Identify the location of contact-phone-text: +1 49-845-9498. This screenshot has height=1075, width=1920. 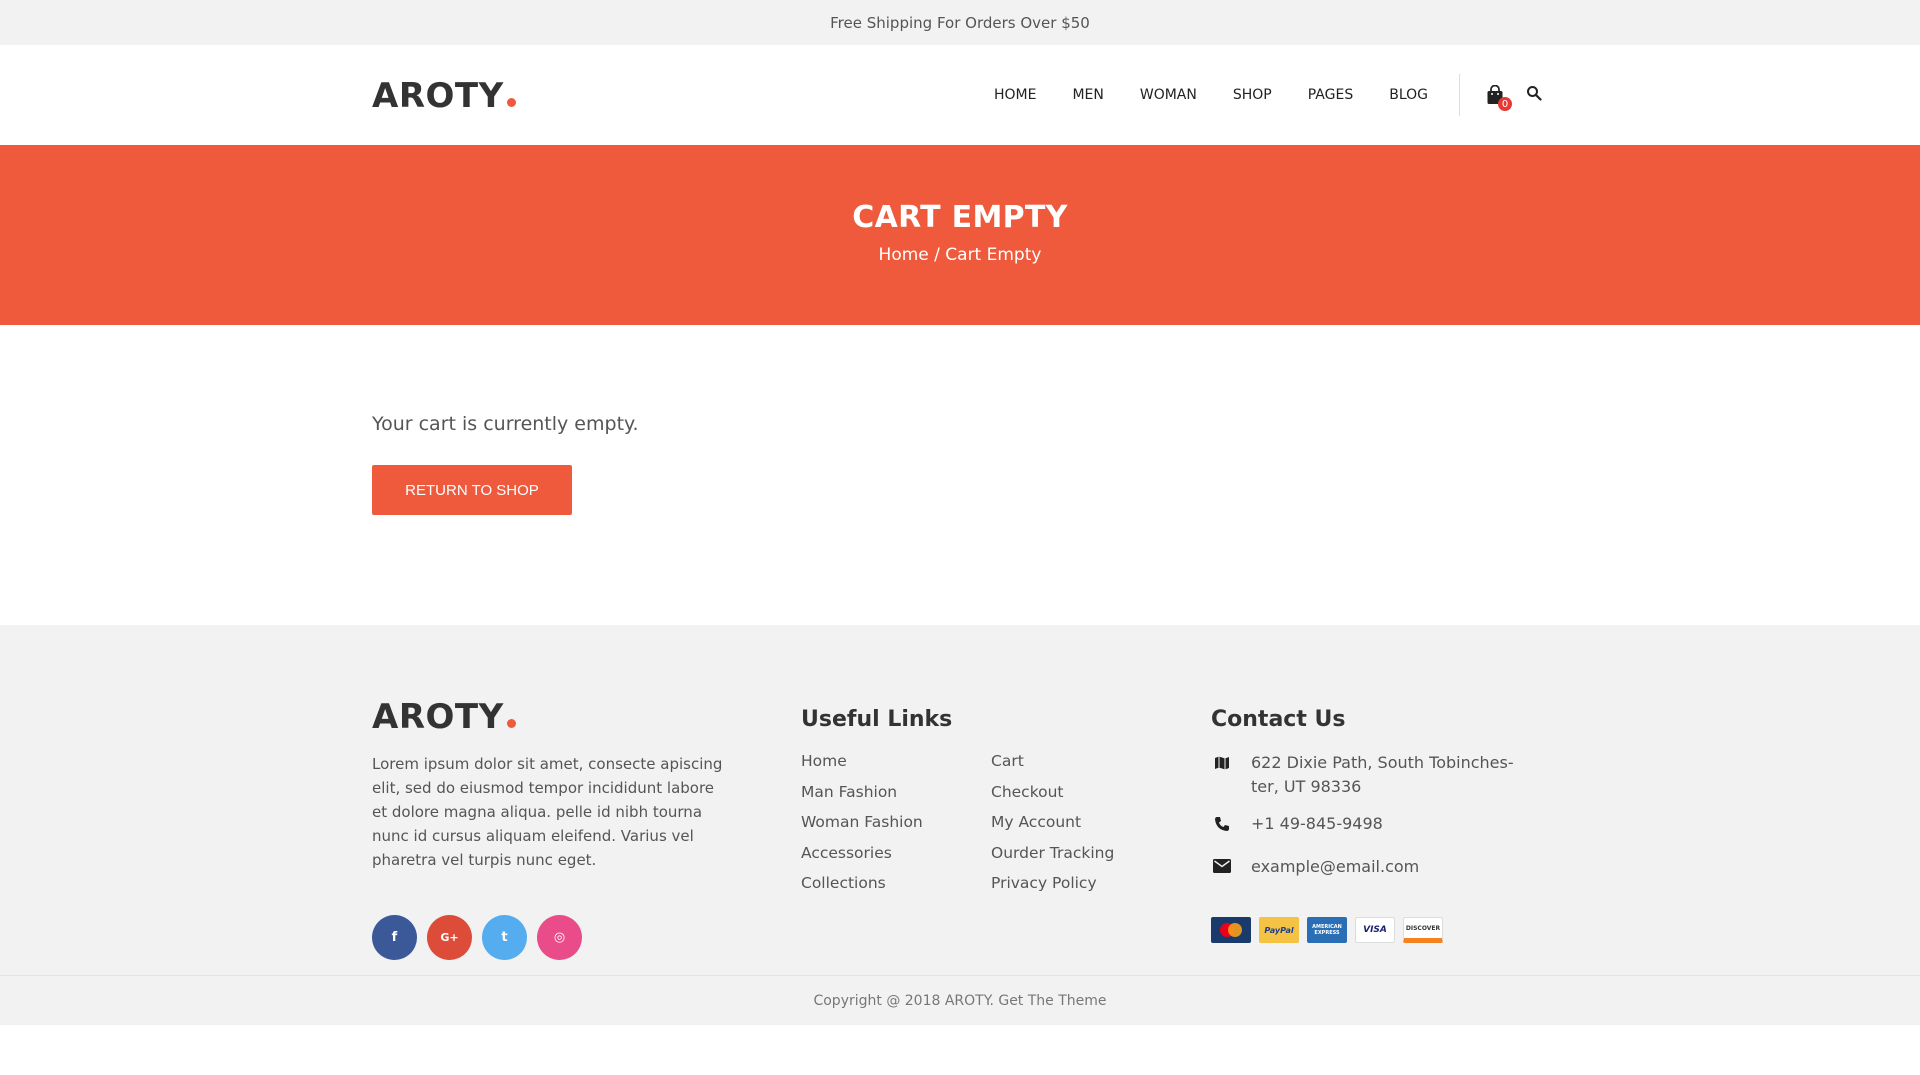
(1317, 823).